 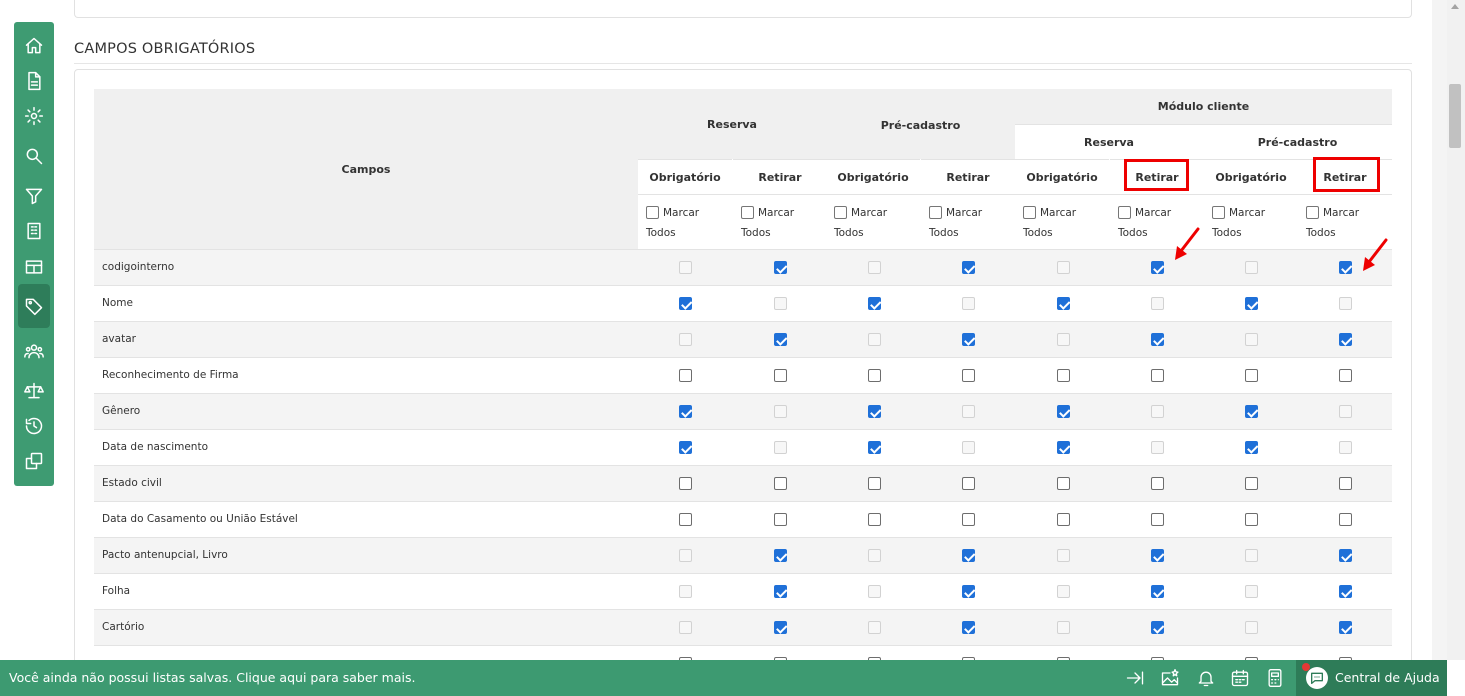 What do you see at coordinates (1317, 678) in the screenshot?
I see `chat-bubble-icon` at bounding box center [1317, 678].